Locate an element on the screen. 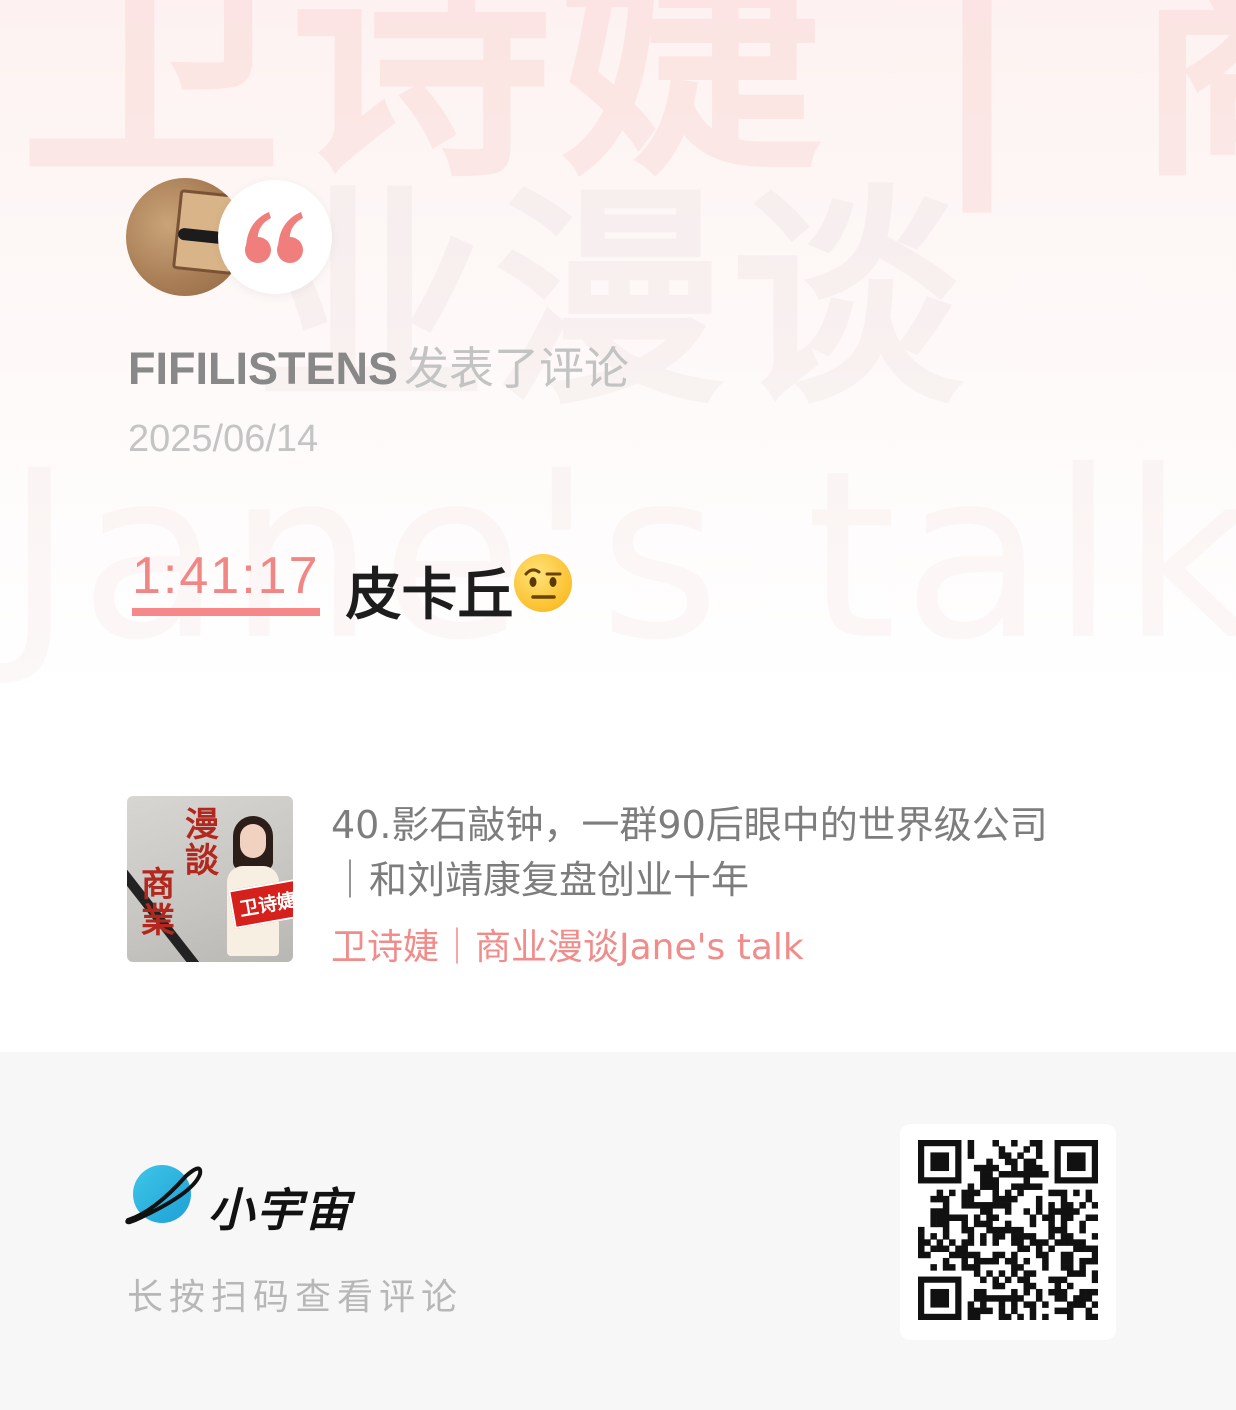 This screenshot has width=1236, height=1410. podcast-name: 卫诗婕｜商业漫谈Jane's talk is located at coordinates (567, 944).